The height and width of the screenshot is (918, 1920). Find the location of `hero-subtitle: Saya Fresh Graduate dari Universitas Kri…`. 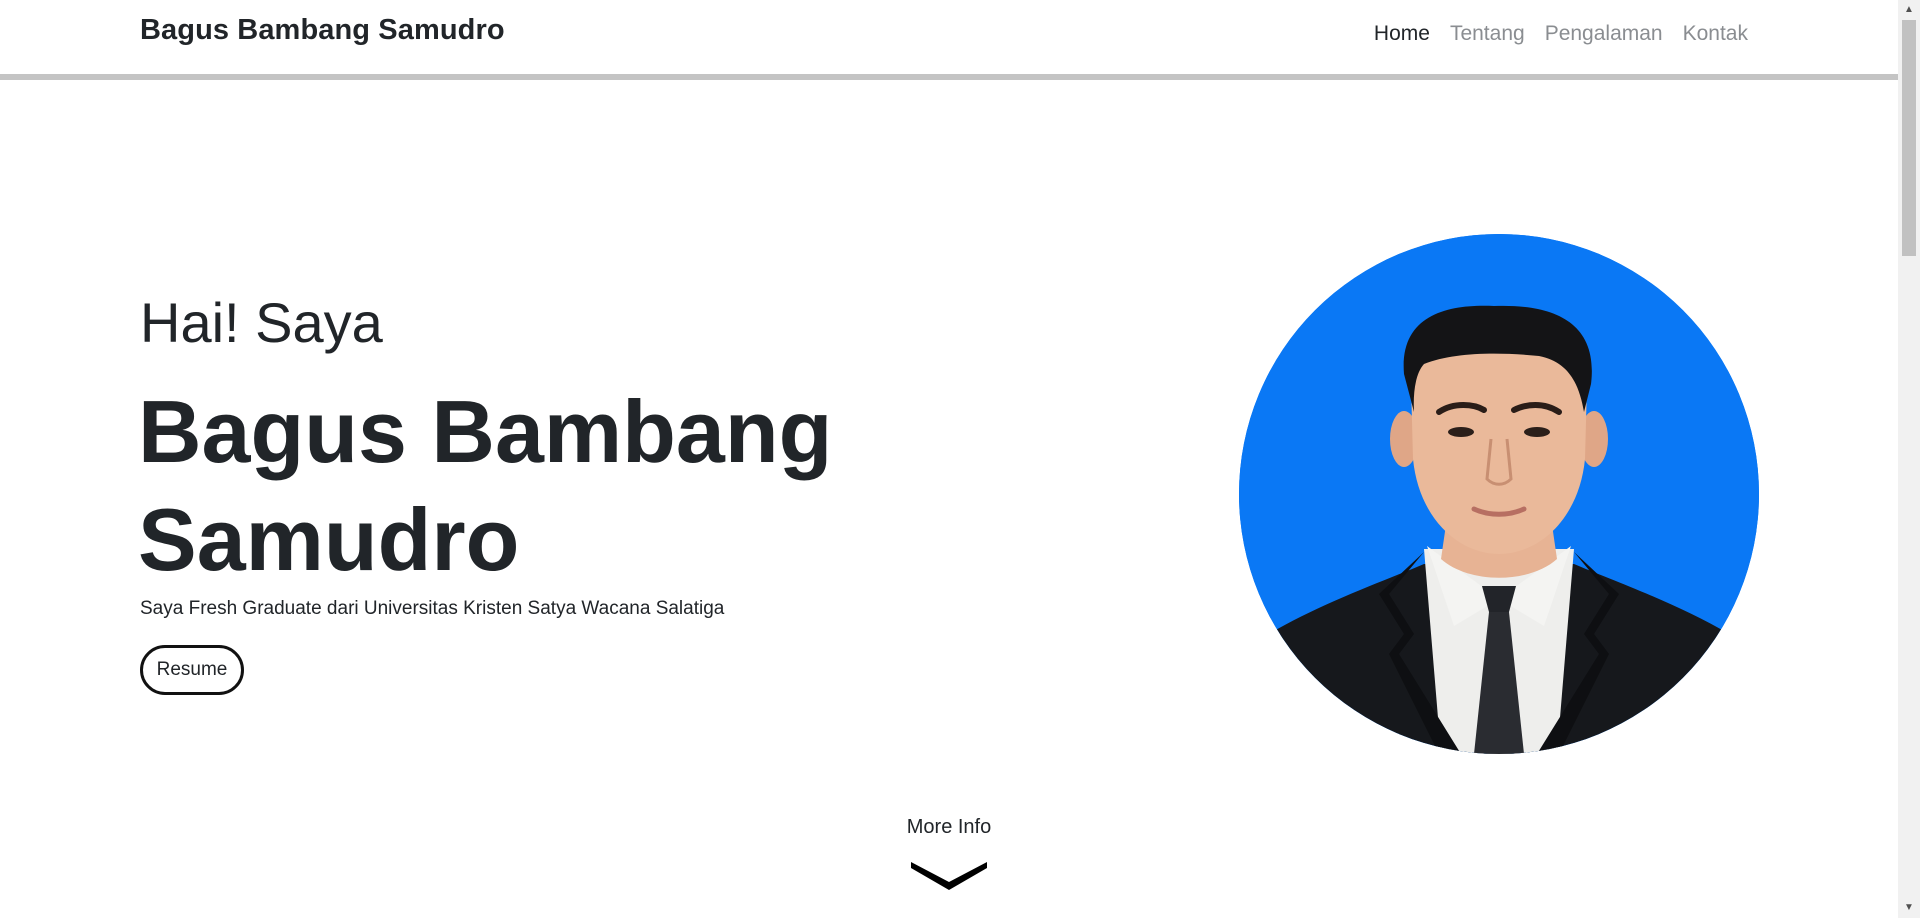

hero-subtitle: Saya Fresh Graduate dari Universitas Kri… is located at coordinates (432, 608).